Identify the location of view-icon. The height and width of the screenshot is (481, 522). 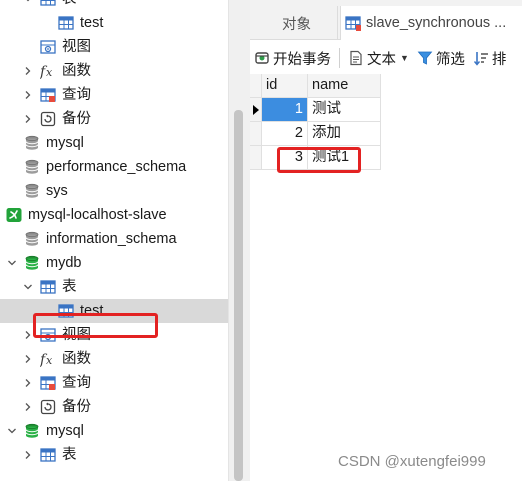
(48, 47).